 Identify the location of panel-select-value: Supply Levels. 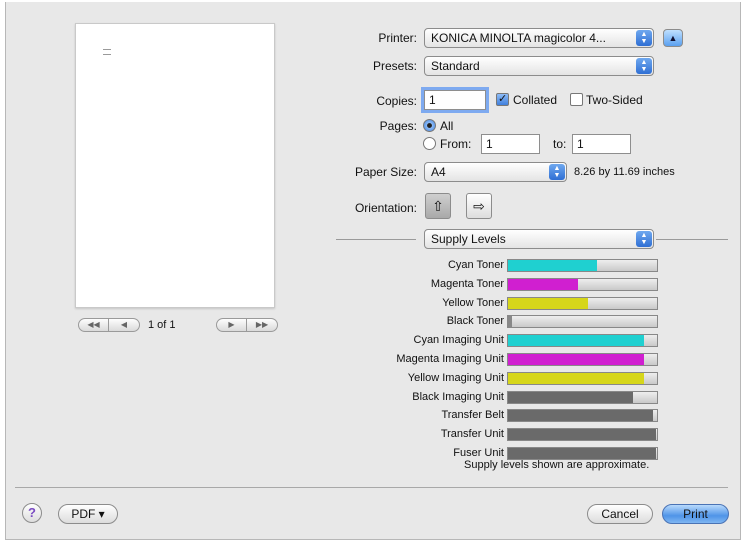
(468, 239).